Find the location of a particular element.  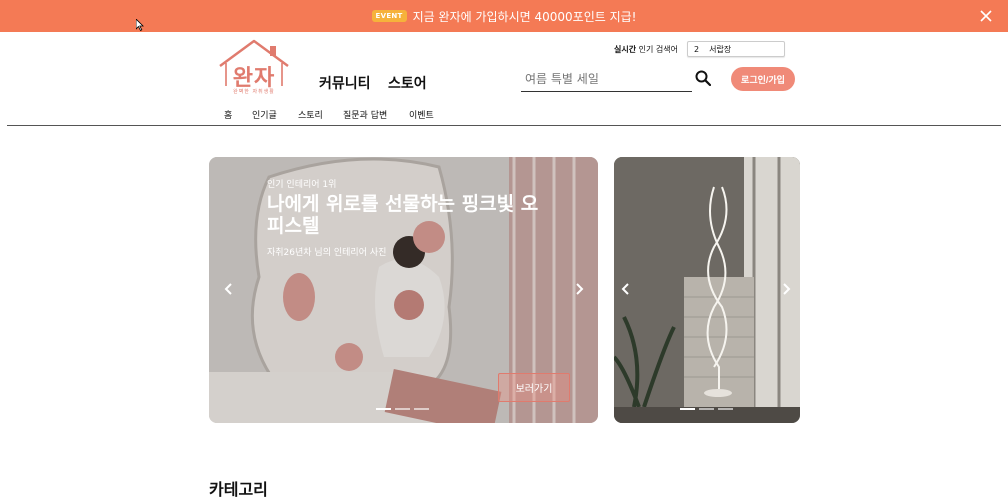

hero-pagination is located at coordinates (402, 409).